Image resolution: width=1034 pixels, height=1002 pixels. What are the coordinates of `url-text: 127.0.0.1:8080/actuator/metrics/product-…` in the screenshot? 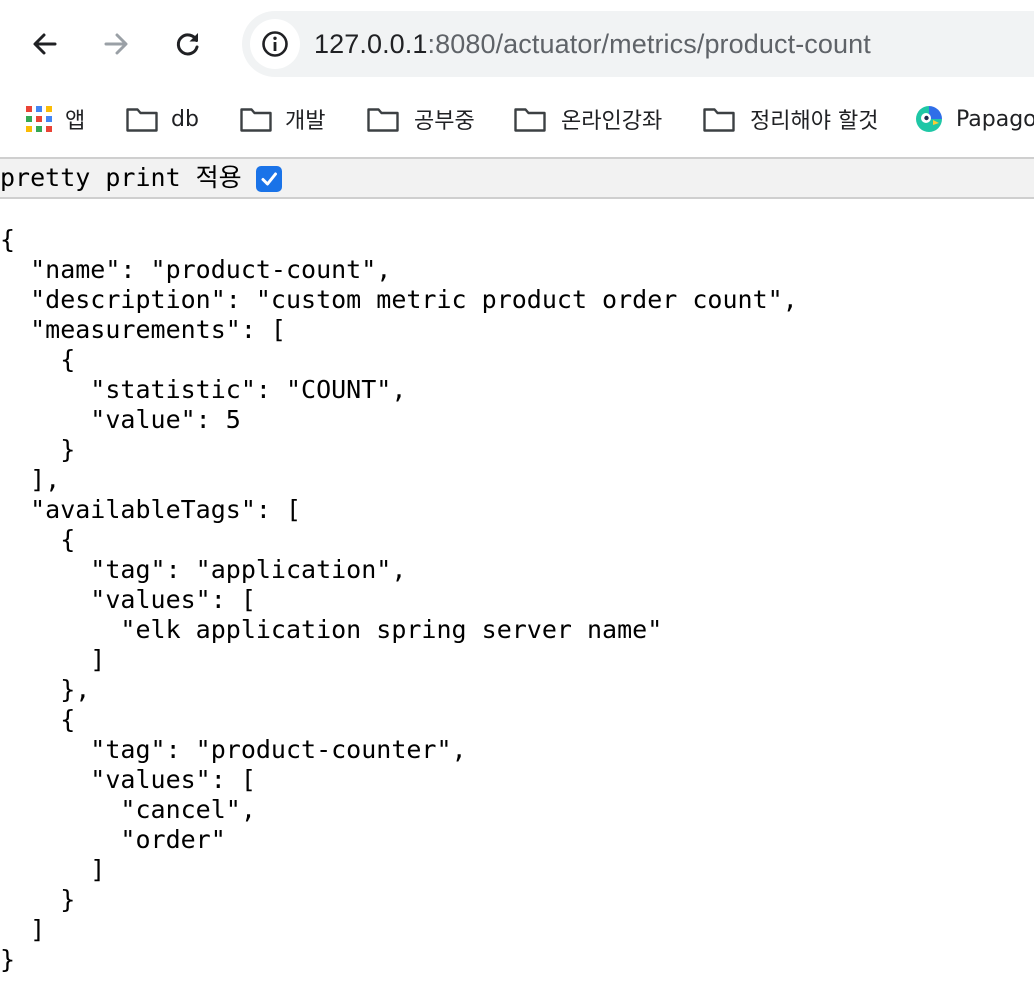 It's located at (592, 44).